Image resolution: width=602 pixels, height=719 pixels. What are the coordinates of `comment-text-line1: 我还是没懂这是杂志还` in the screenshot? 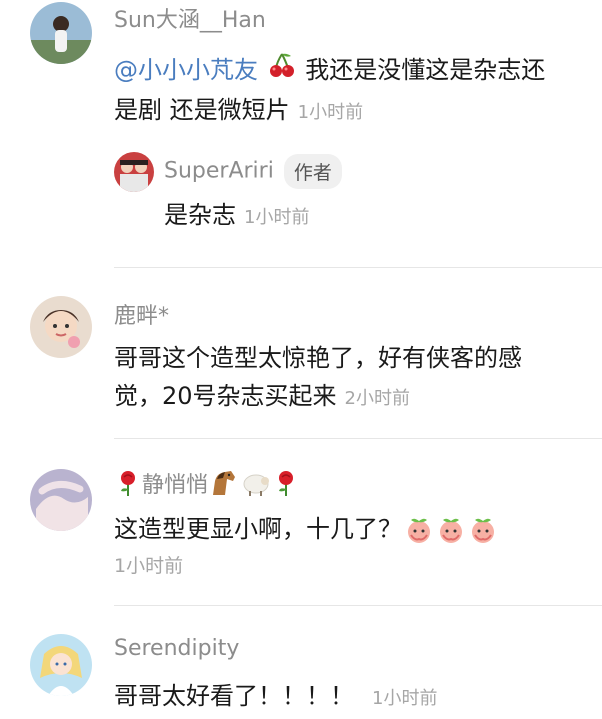 It's located at (421, 70).